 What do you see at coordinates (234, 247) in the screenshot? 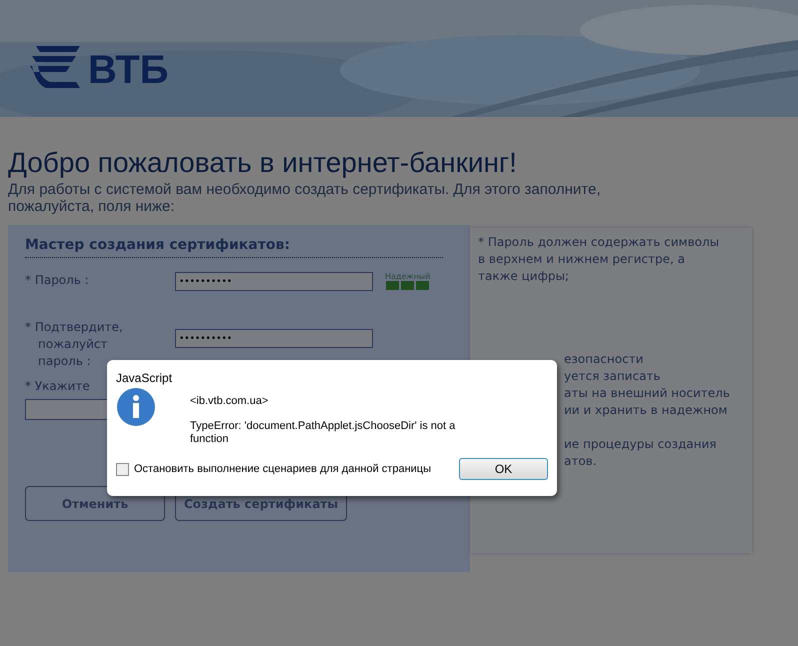
I see `wizard-heading: Мастер создания сертификатов:` at bounding box center [234, 247].